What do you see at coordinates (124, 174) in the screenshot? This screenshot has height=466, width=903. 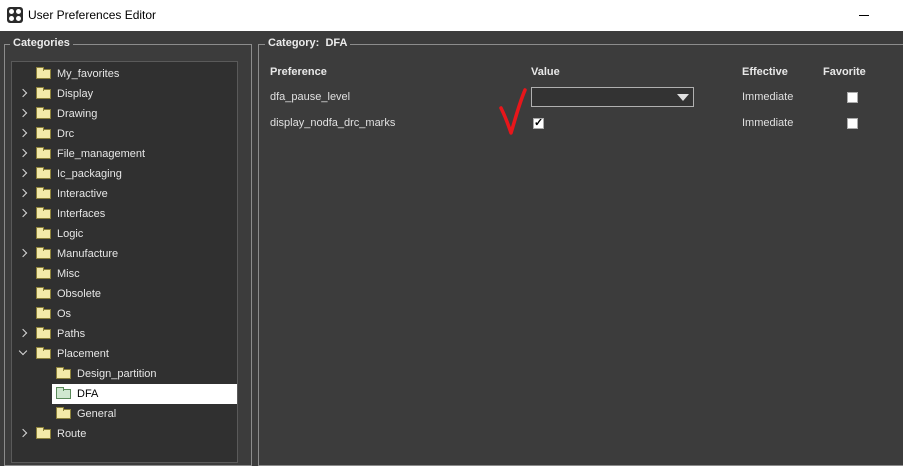 I see `tree-item-ic-packaging: Ic_packaging` at bounding box center [124, 174].